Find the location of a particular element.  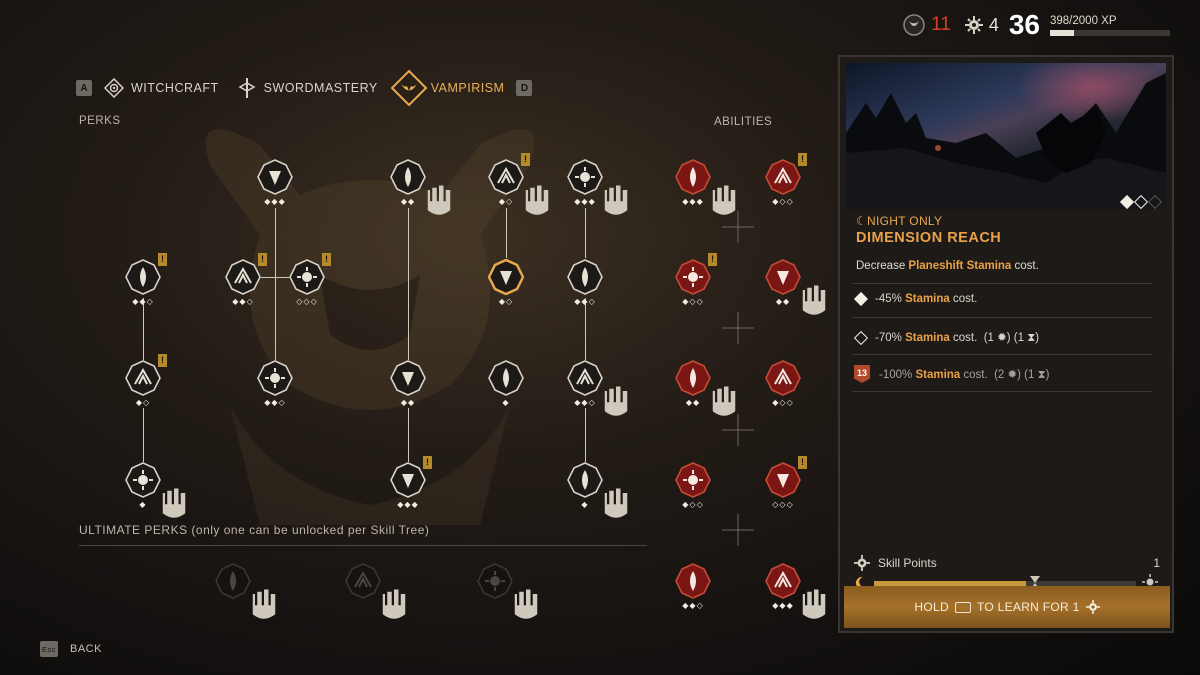

rank-pip-filled is located at coordinates (1127, 202).